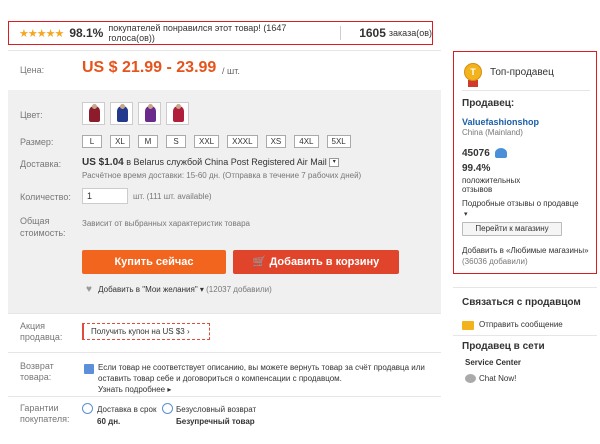  Describe the element at coordinates (473, 72) in the screenshot. I see `medal-icon: T` at that location.